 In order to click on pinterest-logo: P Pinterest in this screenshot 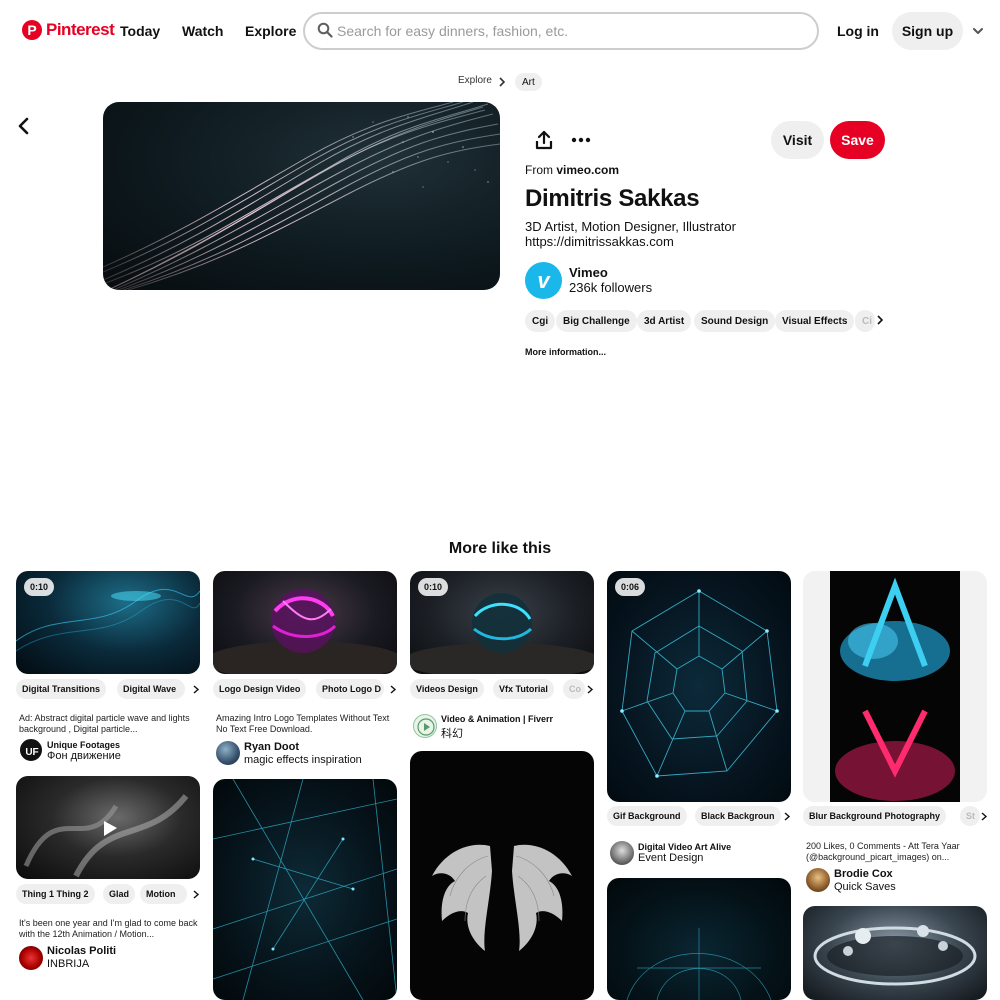, I will do `click(68, 30)`.